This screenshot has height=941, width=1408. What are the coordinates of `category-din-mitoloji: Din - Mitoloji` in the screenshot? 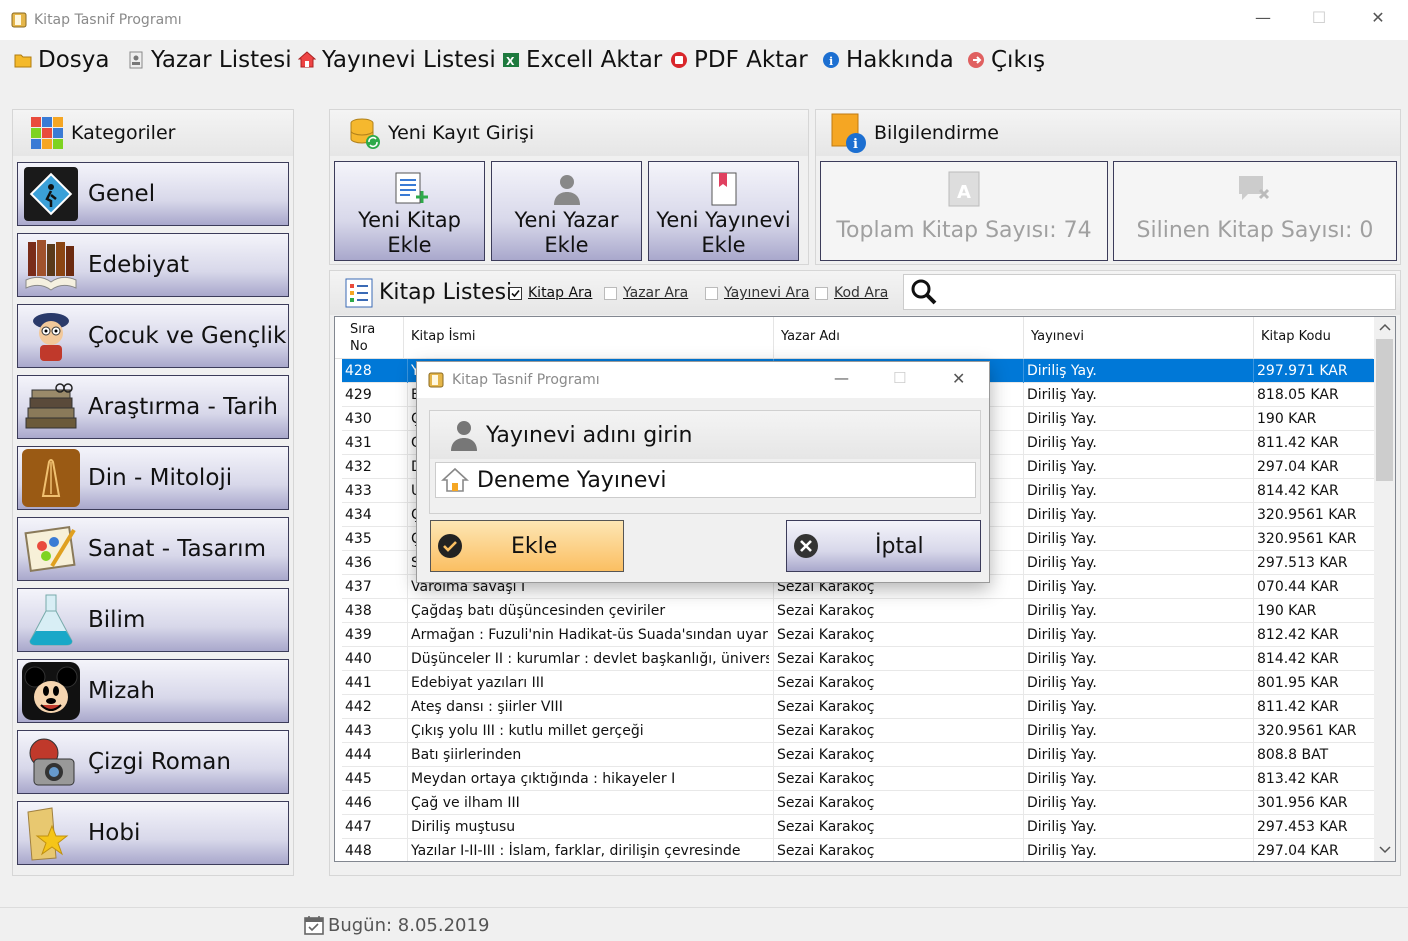 It's located at (153, 478).